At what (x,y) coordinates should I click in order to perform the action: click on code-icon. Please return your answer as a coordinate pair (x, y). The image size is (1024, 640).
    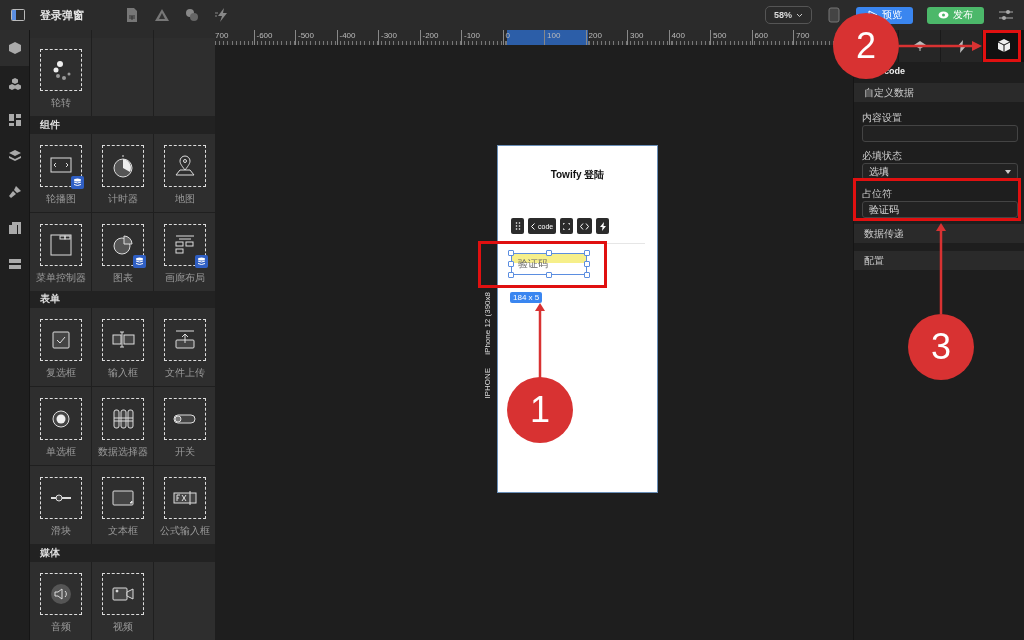
    Looking at the image, I should click on (585, 226).